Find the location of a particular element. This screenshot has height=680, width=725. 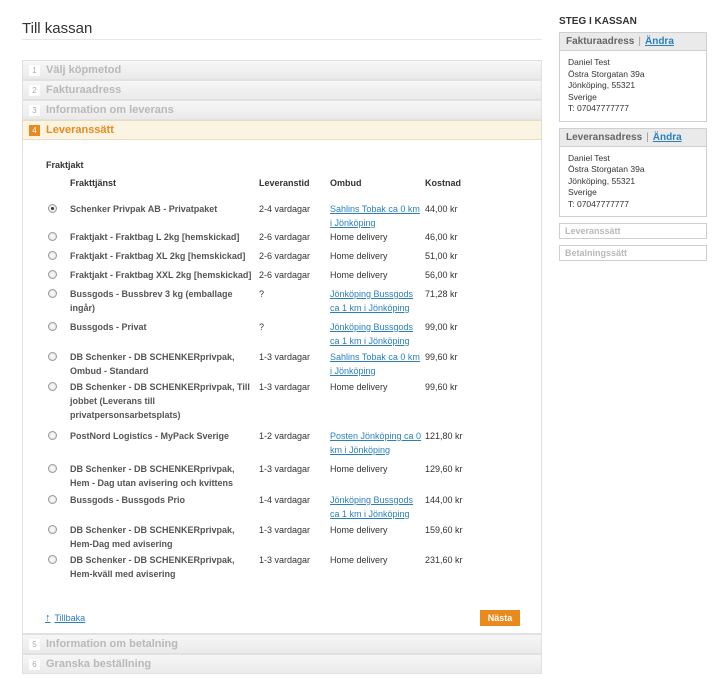

step-header-4-active: 4 Leveranssätt is located at coordinates (282, 130).